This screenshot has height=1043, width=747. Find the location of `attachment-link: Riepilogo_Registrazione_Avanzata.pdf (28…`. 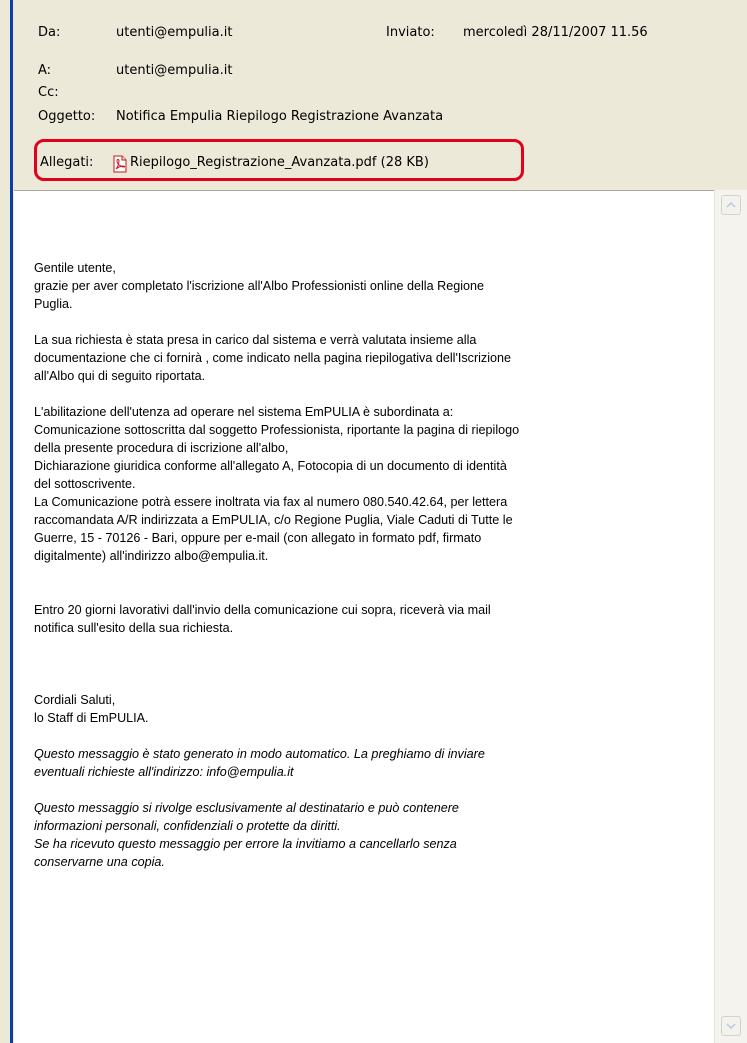

attachment-link: Riepilogo_Registrazione_Avanzata.pdf (28… is located at coordinates (279, 163).